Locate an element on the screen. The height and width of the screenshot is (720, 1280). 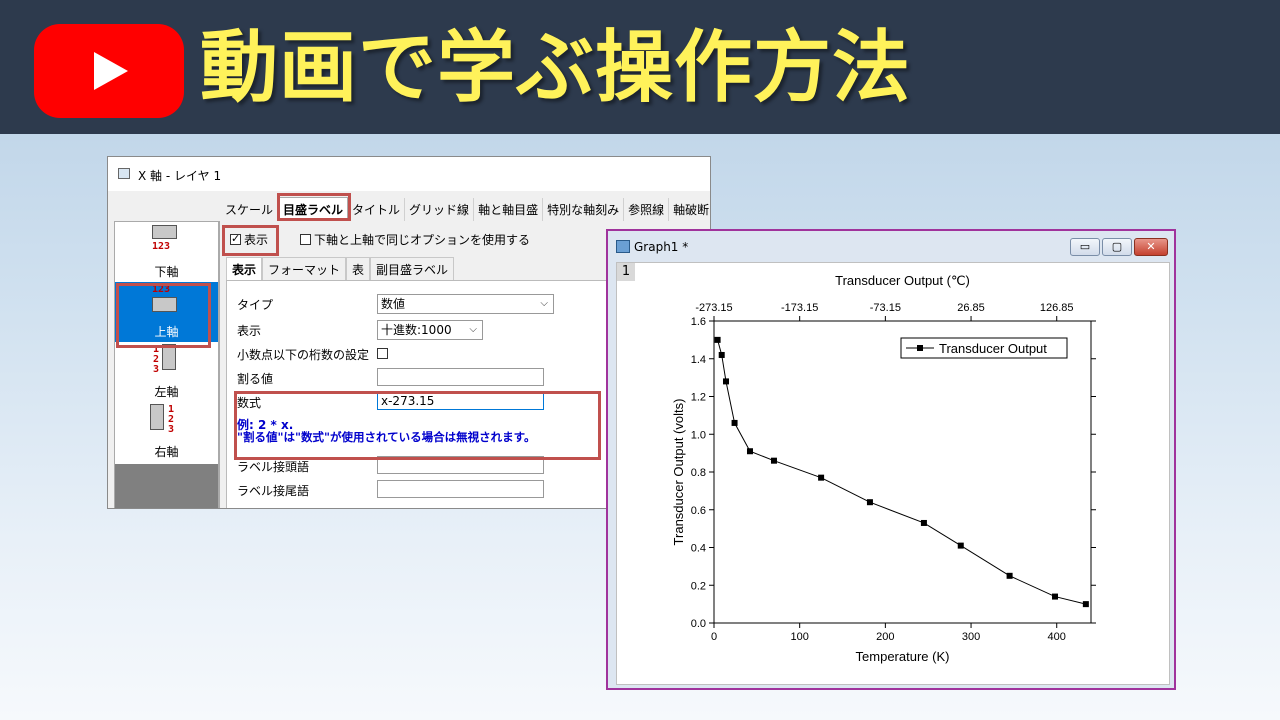
display-select: 十進数:1000 ⌵ is located at coordinates (430, 330).